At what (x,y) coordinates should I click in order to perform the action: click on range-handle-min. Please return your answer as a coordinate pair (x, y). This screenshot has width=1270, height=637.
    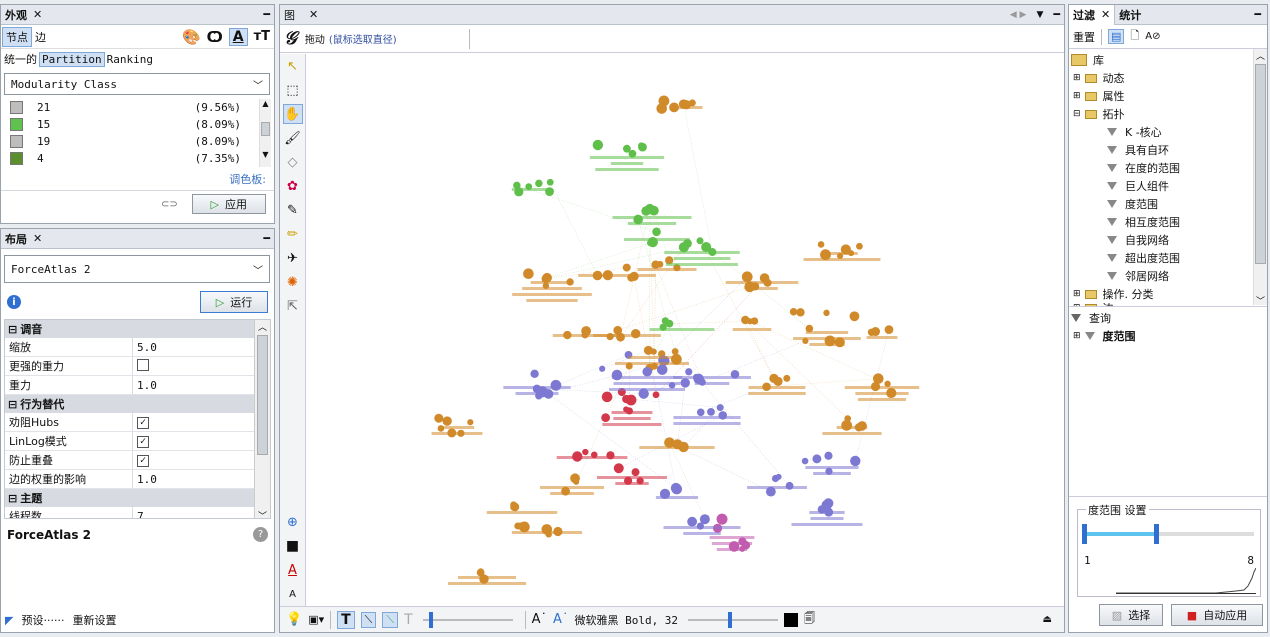
    Looking at the image, I should click on (1084, 534).